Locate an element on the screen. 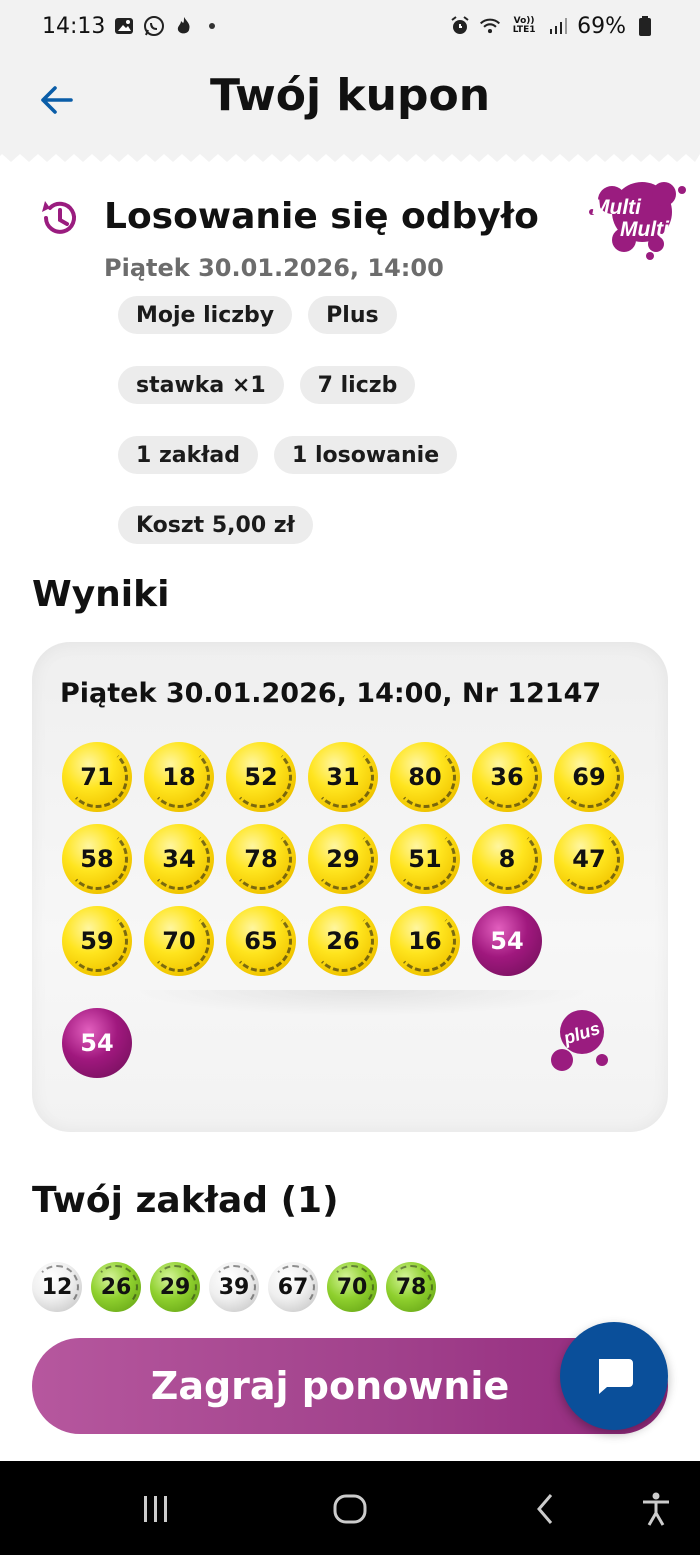  flame-icon is located at coordinates (184, 26).